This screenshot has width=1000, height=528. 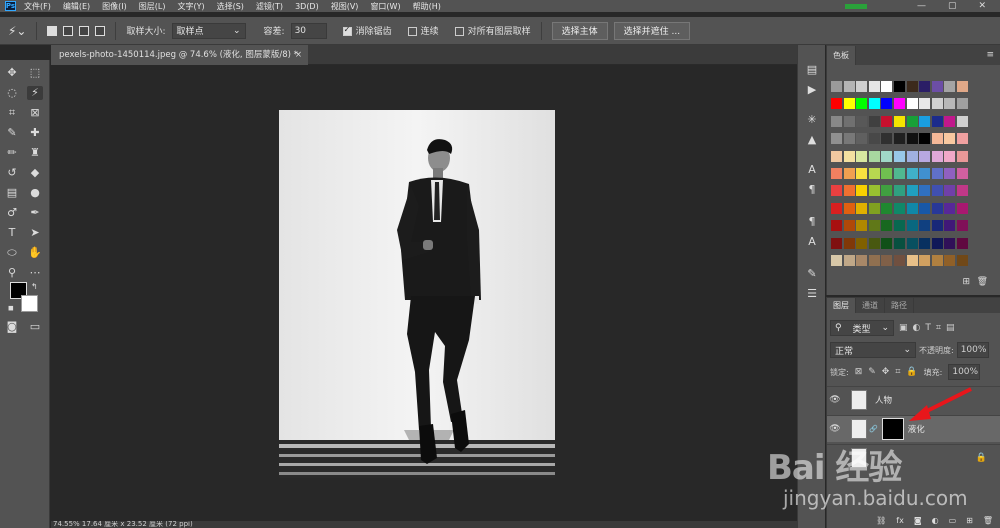 What do you see at coordinates (12, 153) in the screenshot?
I see `brush-tool-icon: ✏` at bounding box center [12, 153].